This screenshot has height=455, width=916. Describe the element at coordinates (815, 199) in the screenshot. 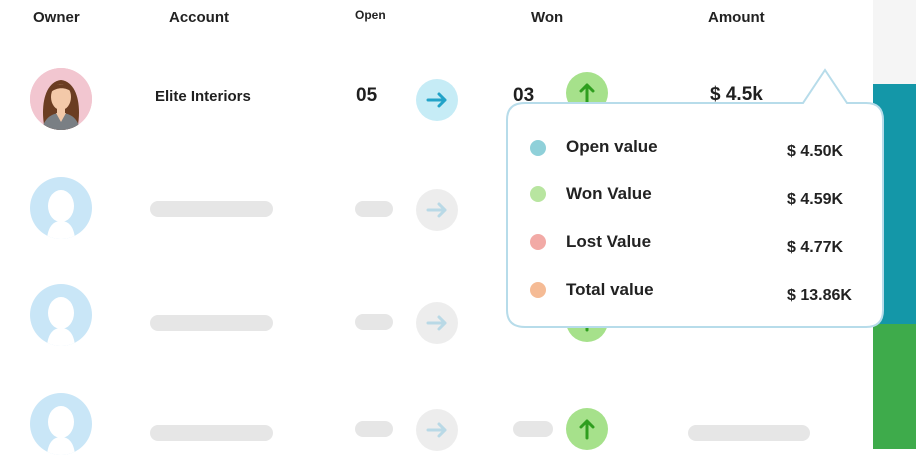

I see `won-value-amount: $ 4.59K` at that location.